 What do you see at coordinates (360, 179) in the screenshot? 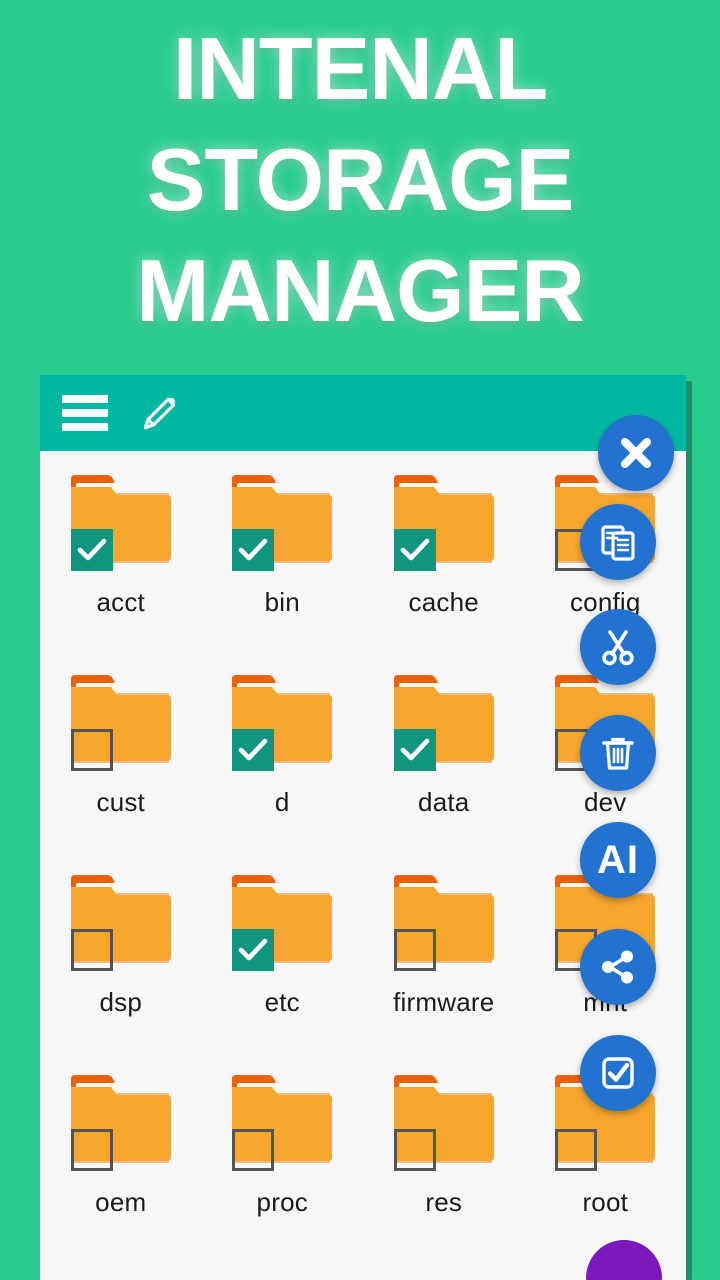
I see `promo-title-line-2: STORAGE` at bounding box center [360, 179].